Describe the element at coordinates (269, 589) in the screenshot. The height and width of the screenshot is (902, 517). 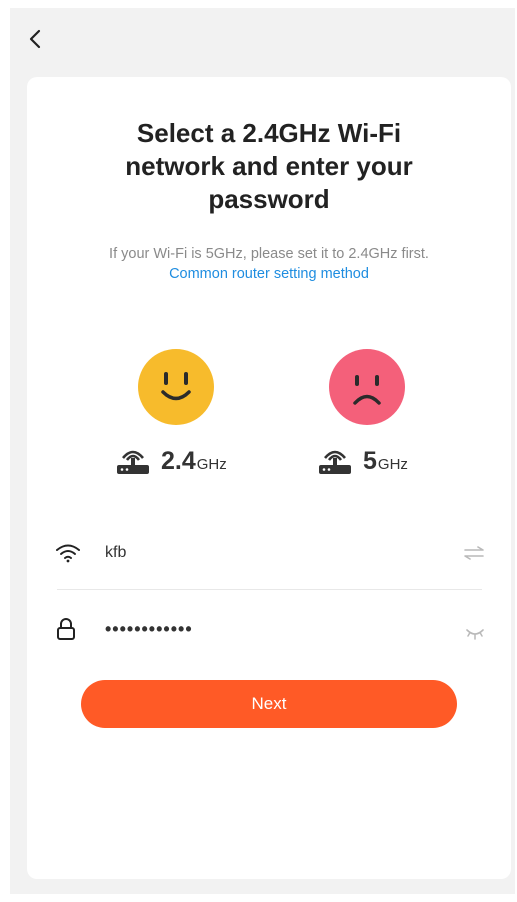
I see `field-divider` at that location.